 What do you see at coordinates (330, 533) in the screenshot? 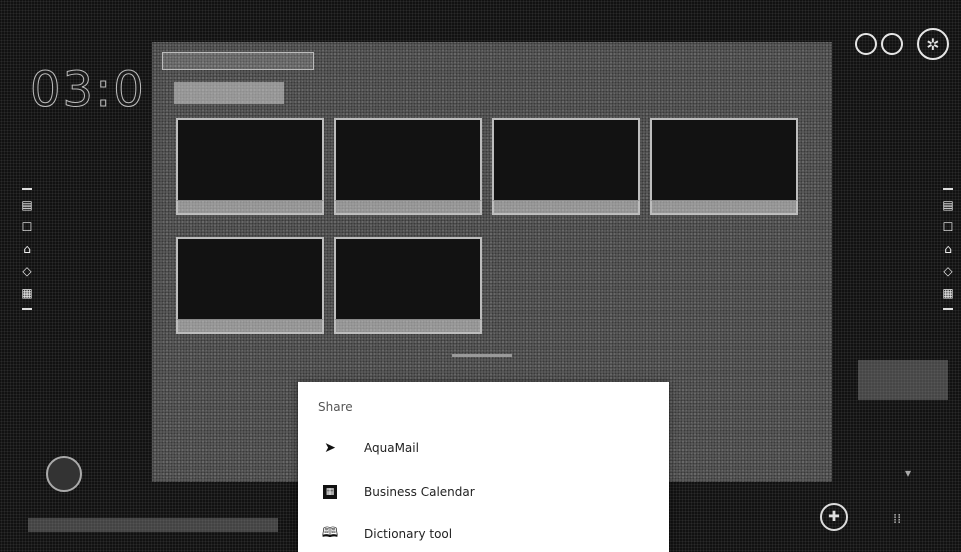
I see `book-icon: 🕮` at bounding box center [330, 533].